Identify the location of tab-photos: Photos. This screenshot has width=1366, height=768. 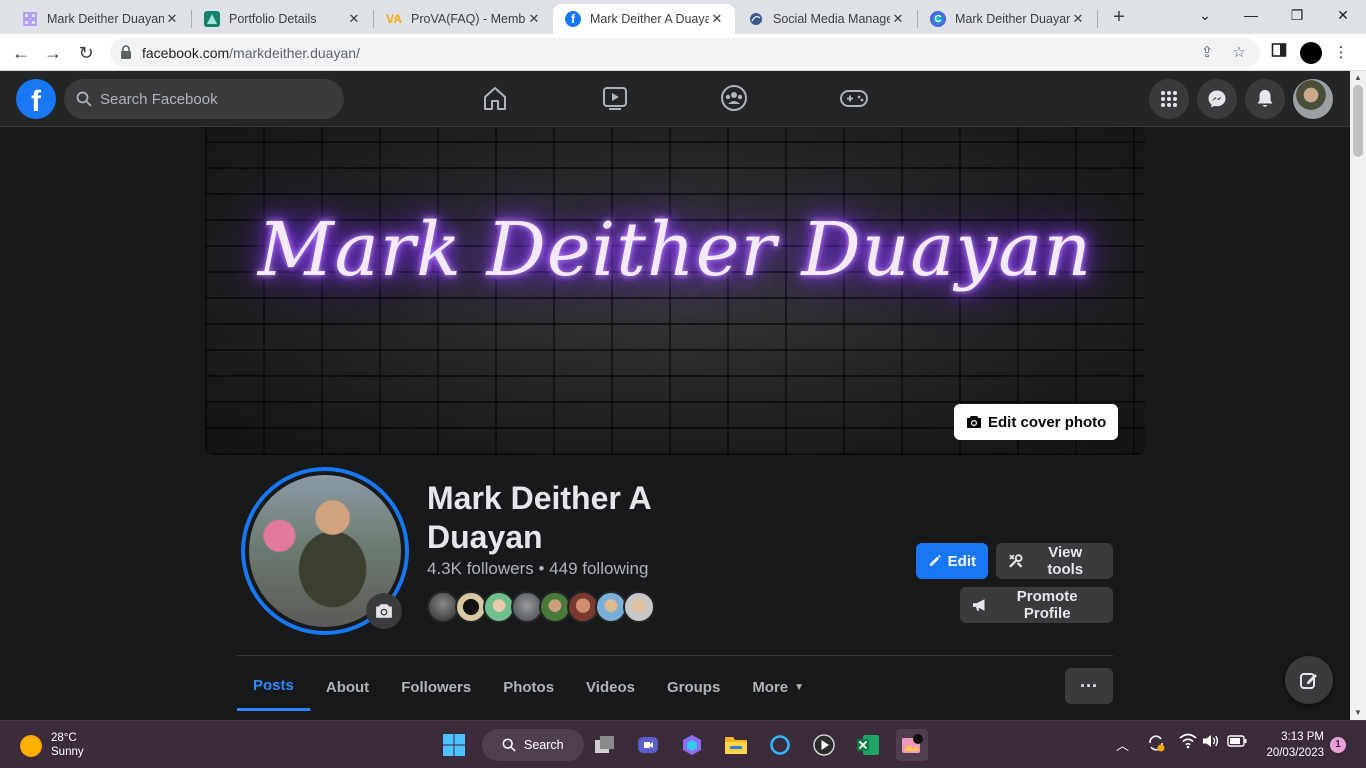
(528, 687).